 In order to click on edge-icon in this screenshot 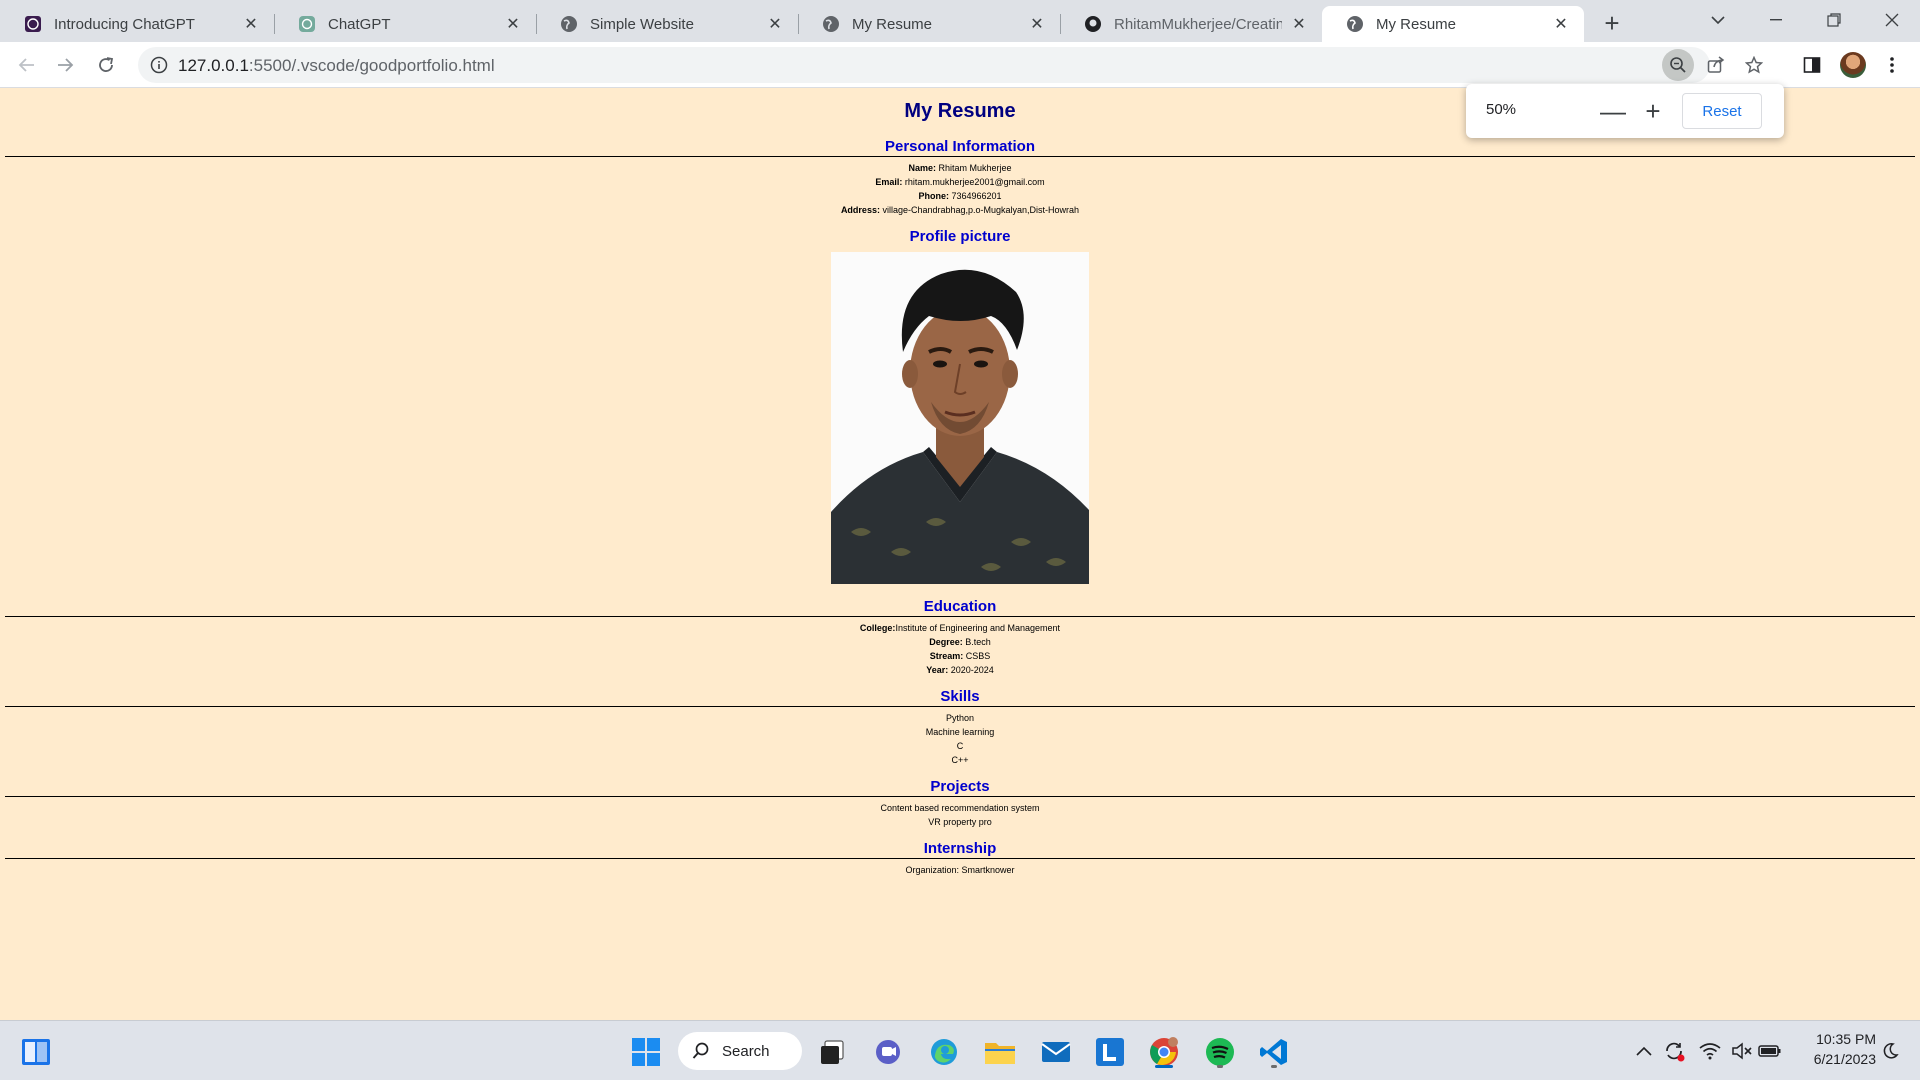, I will do `click(944, 1052)`.